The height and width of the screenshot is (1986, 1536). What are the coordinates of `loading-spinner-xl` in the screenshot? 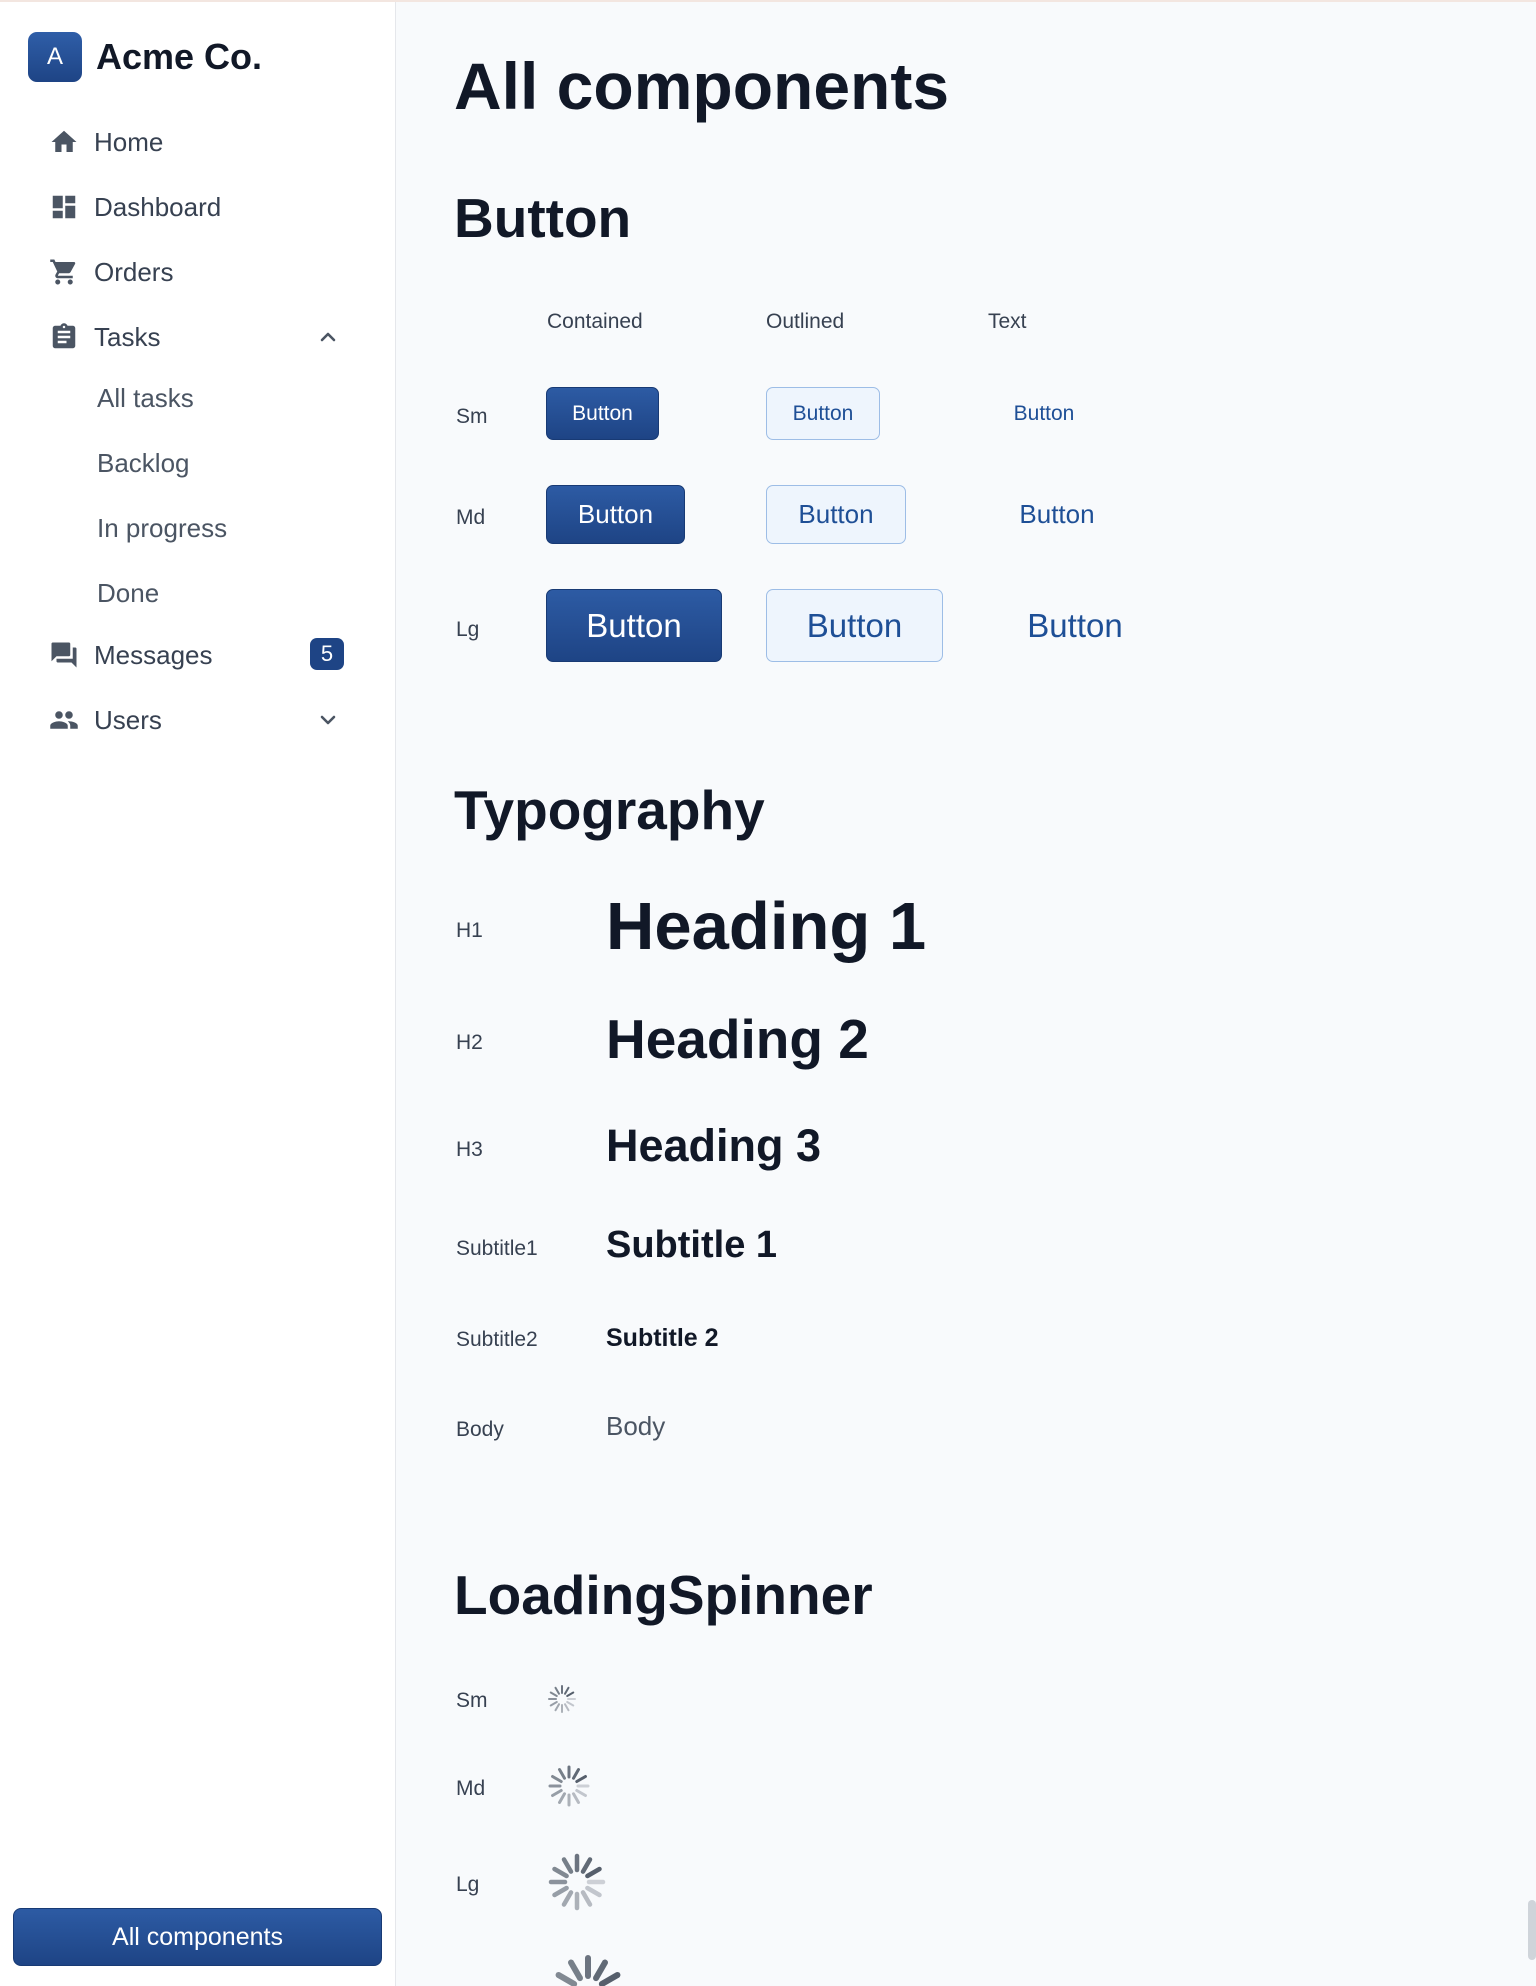 It's located at (588, 1969).